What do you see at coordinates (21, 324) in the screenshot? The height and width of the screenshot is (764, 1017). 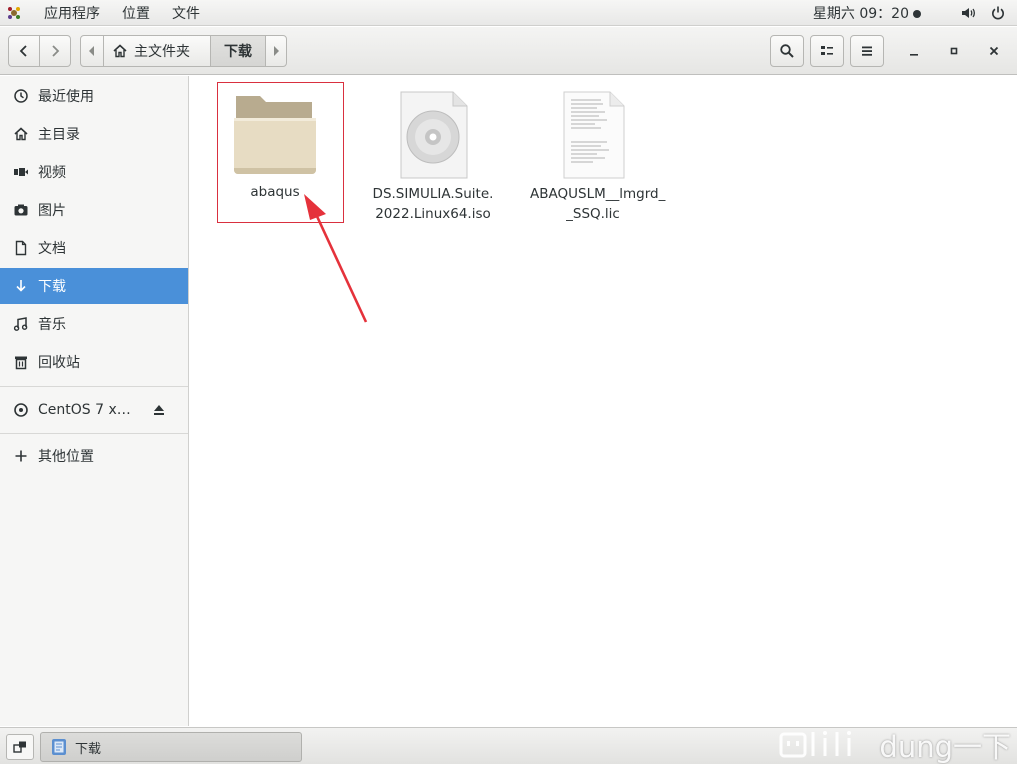 I see `music-icon` at bounding box center [21, 324].